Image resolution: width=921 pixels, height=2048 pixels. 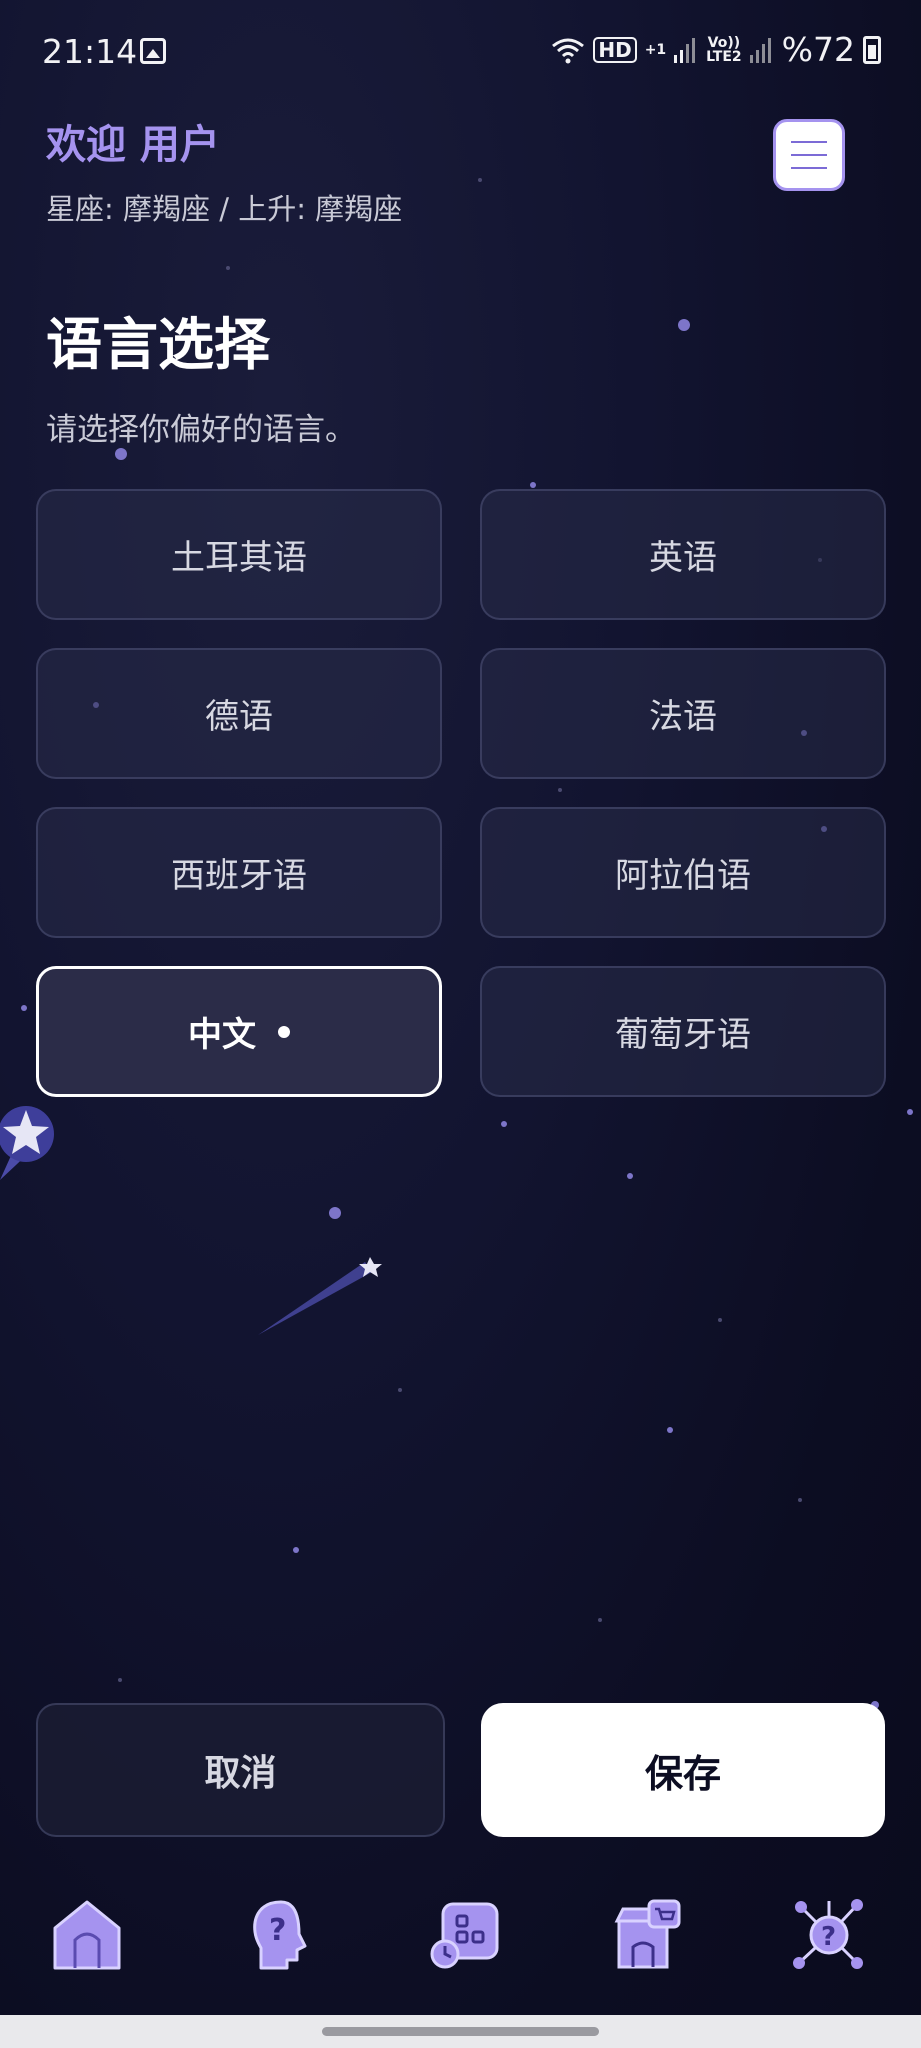 I want to click on language-label: 法语, so click(x=683, y=717).